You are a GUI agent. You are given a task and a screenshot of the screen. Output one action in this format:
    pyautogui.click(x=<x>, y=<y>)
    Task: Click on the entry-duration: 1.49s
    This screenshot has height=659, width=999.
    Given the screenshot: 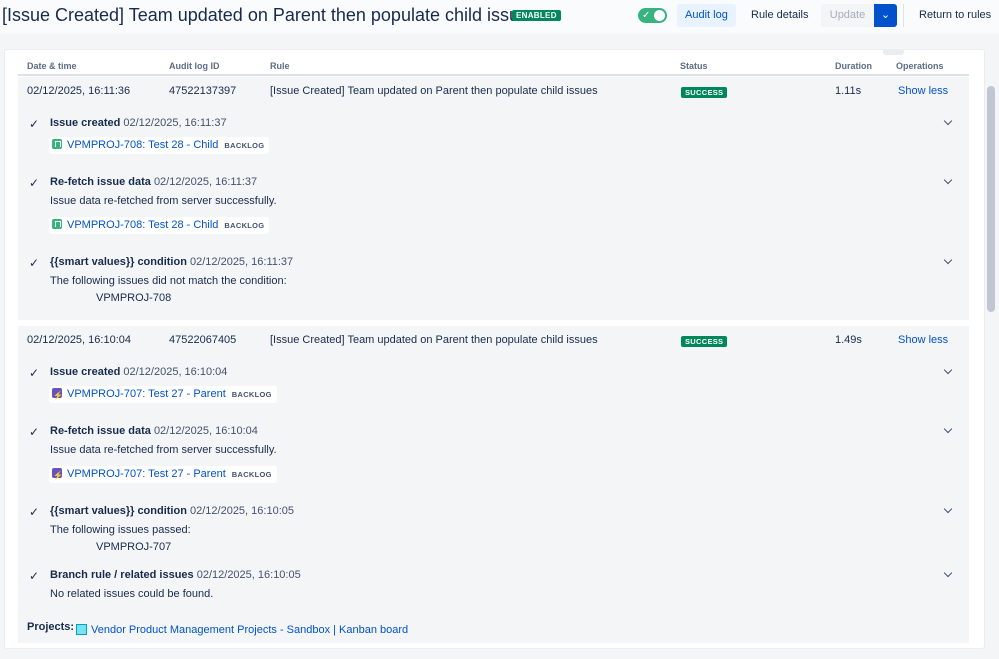 What is the action you would take?
    pyautogui.click(x=848, y=340)
    